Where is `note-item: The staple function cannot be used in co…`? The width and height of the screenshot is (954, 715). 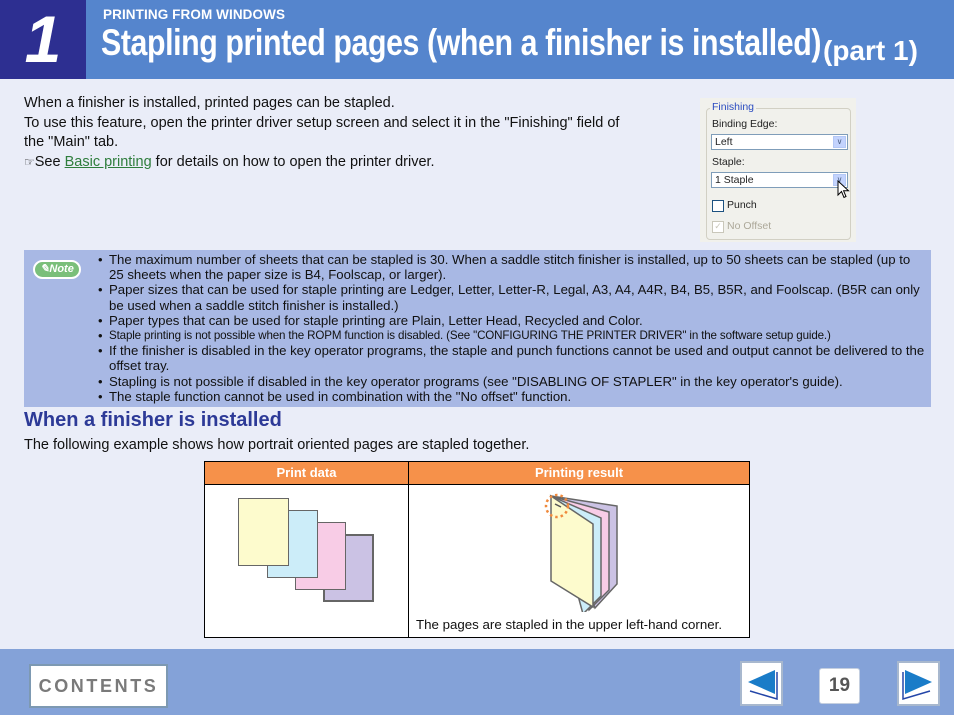
note-item: The staple function cannot be used in co… is located at coordinates (512, 396).